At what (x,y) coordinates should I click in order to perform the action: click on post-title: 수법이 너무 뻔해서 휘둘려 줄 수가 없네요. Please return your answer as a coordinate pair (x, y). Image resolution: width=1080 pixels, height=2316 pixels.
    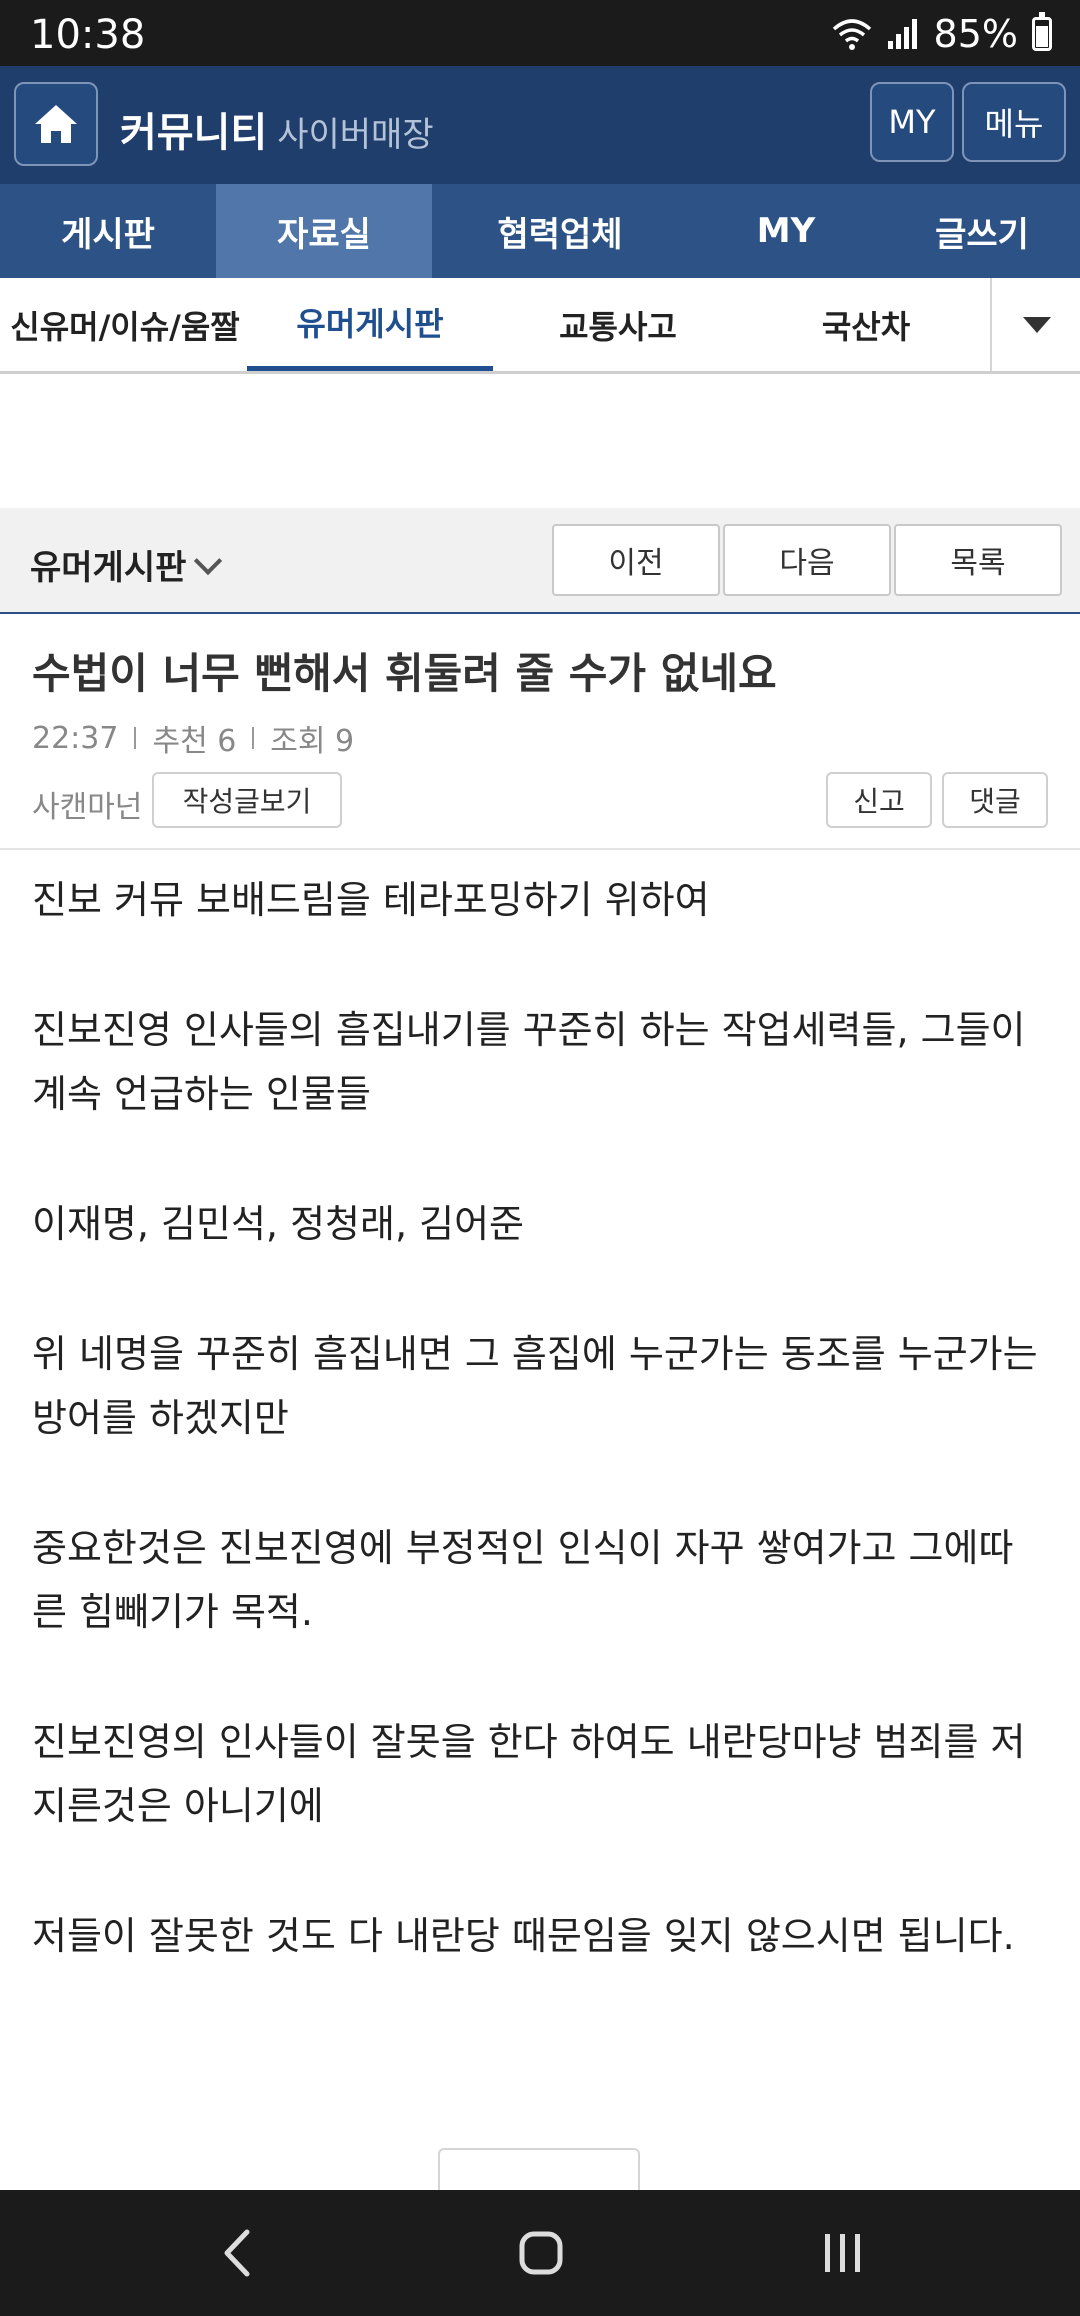
    Looking at the image, I should click on (404, 673).